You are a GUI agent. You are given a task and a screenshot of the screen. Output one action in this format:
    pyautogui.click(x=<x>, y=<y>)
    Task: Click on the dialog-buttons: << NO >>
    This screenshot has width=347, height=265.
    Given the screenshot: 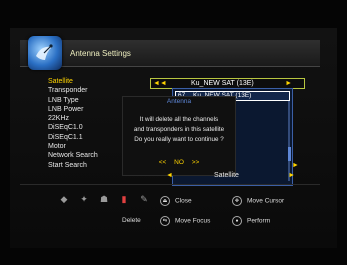 What is the action you would take?
    pyautogui.click(x=179, y=162)
    